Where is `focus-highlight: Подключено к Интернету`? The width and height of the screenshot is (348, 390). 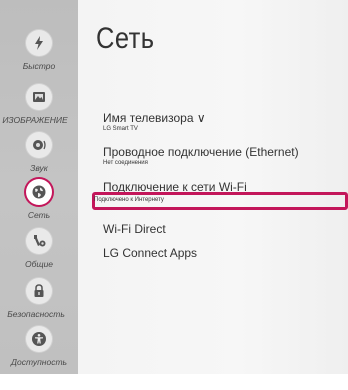 focus-highlight: Подключено к Интернету is located at coordinates (220, 201).